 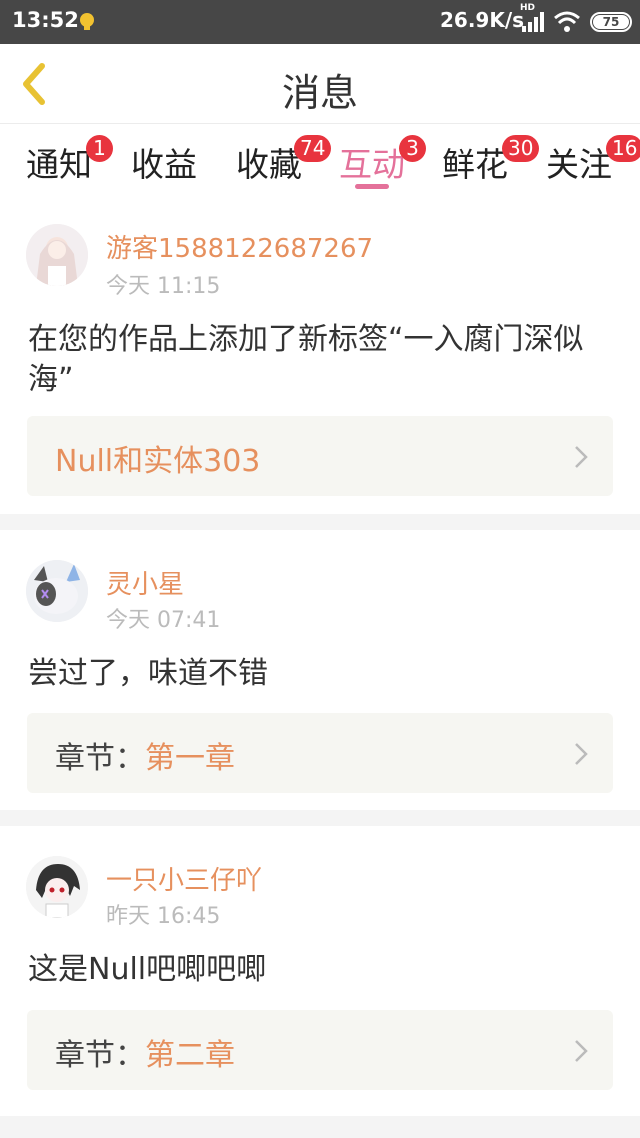 What do you see at coordinates (320, 456) in the screenshot?
I see `work-link: Null和实体303` at bounding box center [320, 456].